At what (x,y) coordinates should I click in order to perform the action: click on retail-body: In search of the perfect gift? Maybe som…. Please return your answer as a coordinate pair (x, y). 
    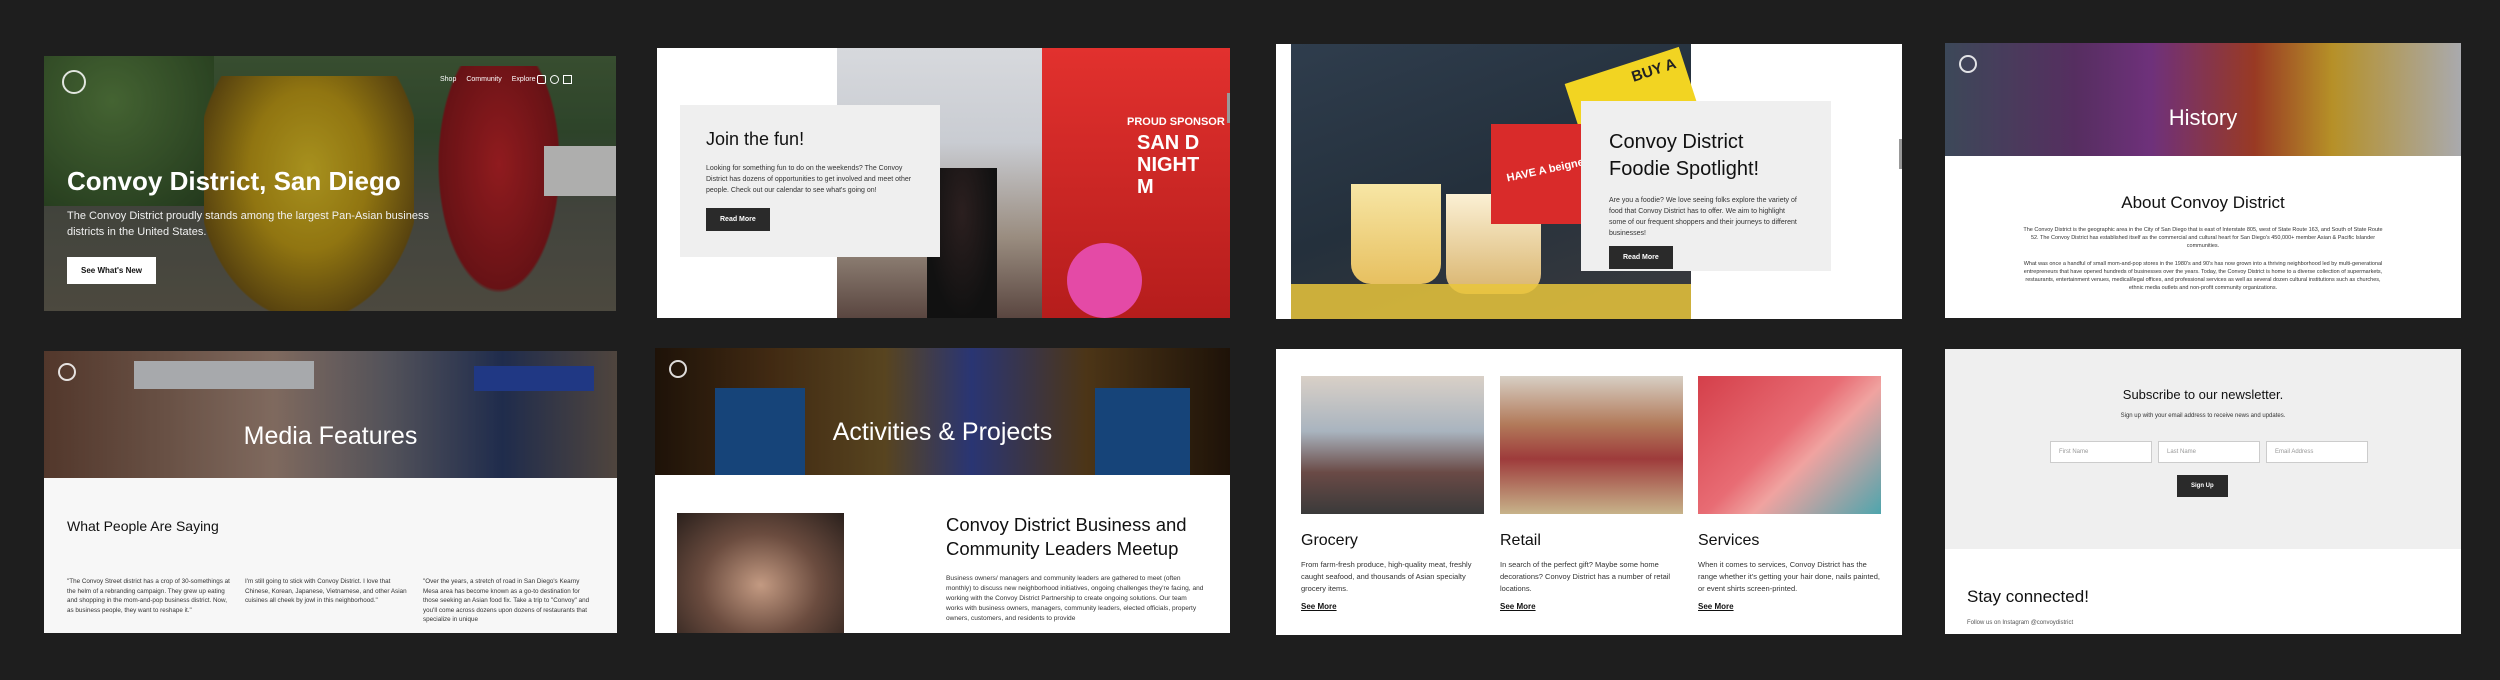
    Looking at the image, I should click on (1585, 576).